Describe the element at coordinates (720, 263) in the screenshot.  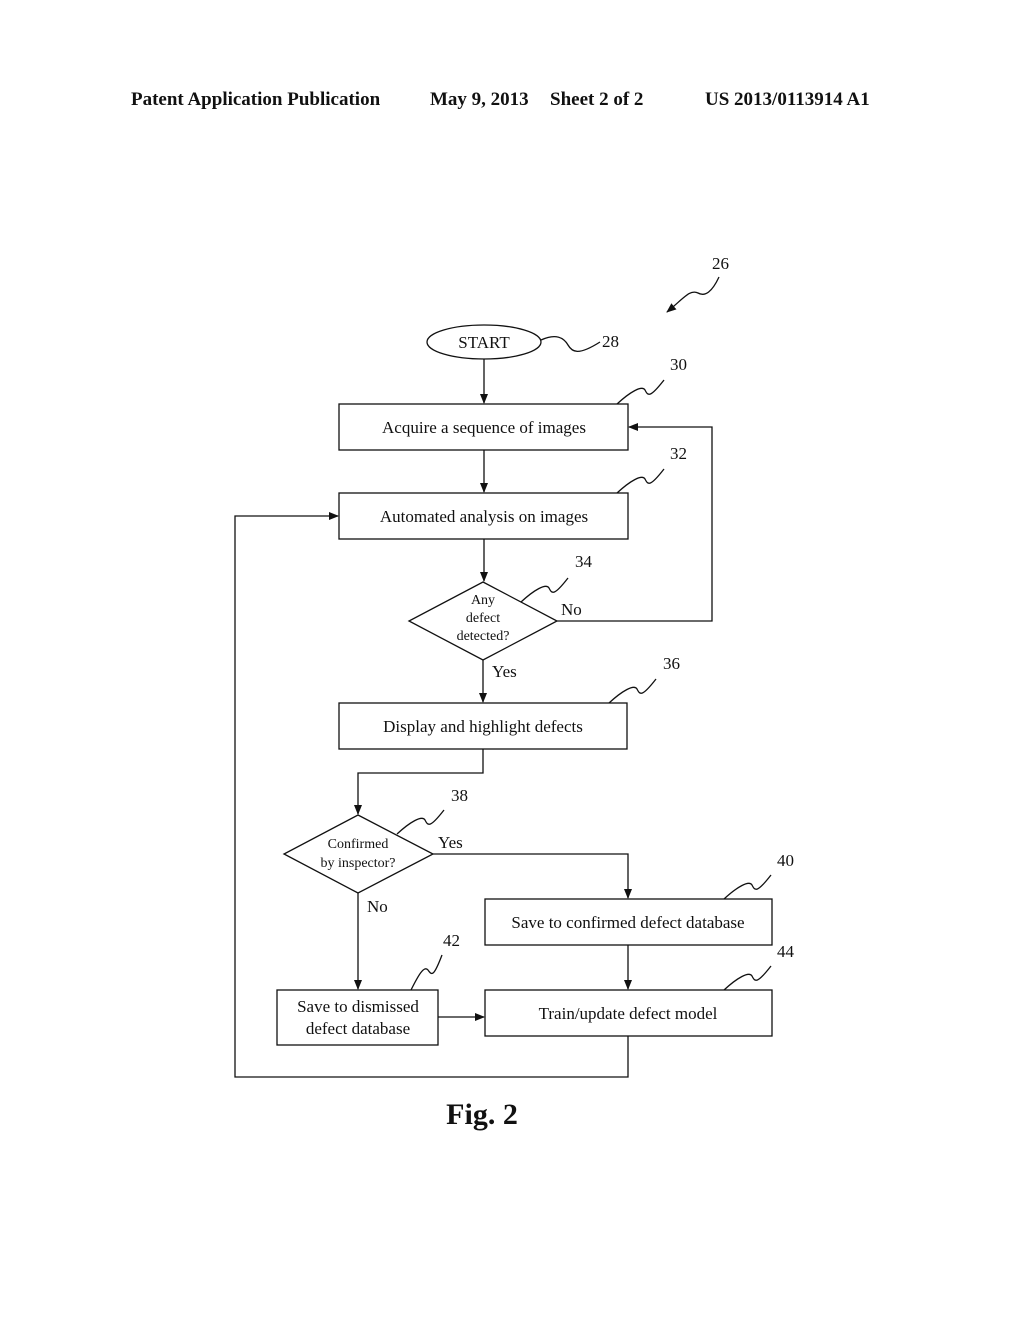
I see `ref-26: 26` at that location.